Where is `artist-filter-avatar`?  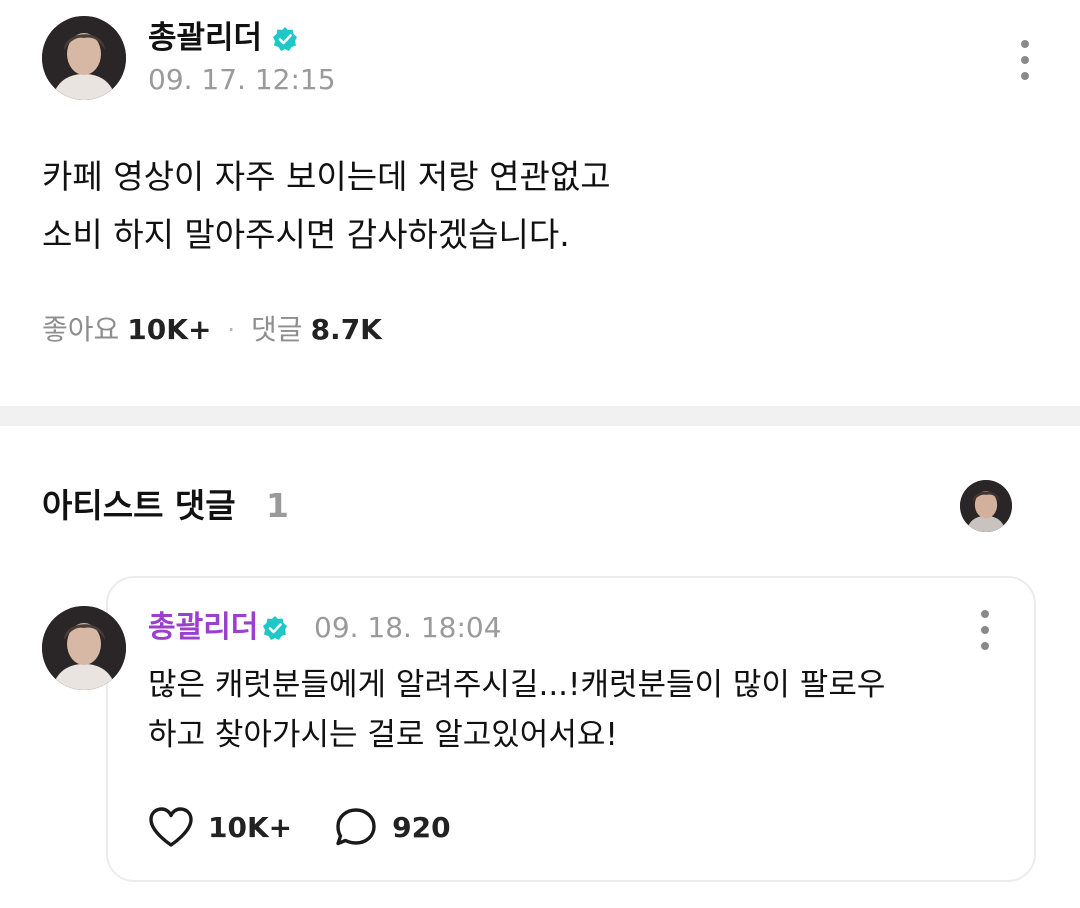
artist-filter-avatar is located at coordinates (986, 506).